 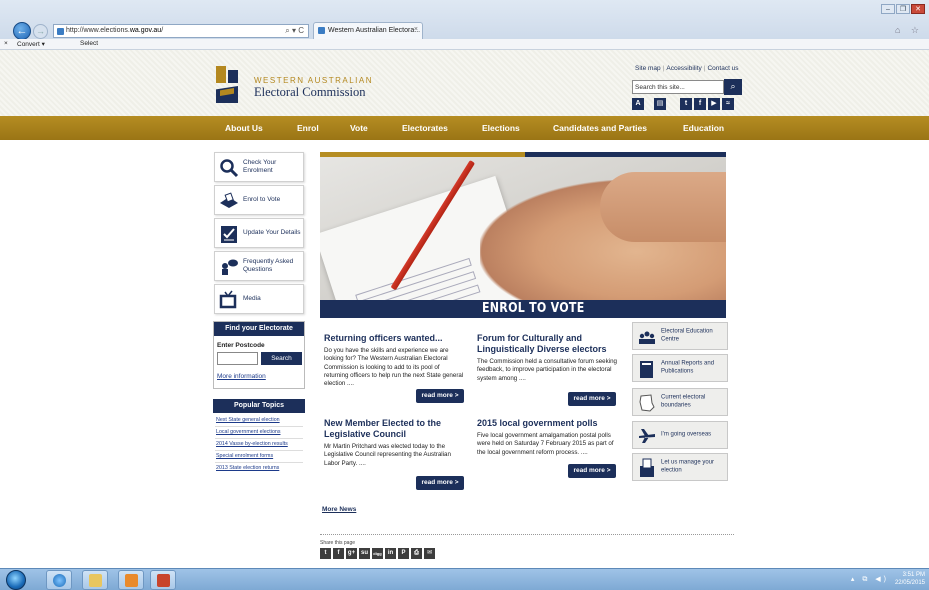 I want to click on close-window-button: ✕, so click(x=918, y=9).